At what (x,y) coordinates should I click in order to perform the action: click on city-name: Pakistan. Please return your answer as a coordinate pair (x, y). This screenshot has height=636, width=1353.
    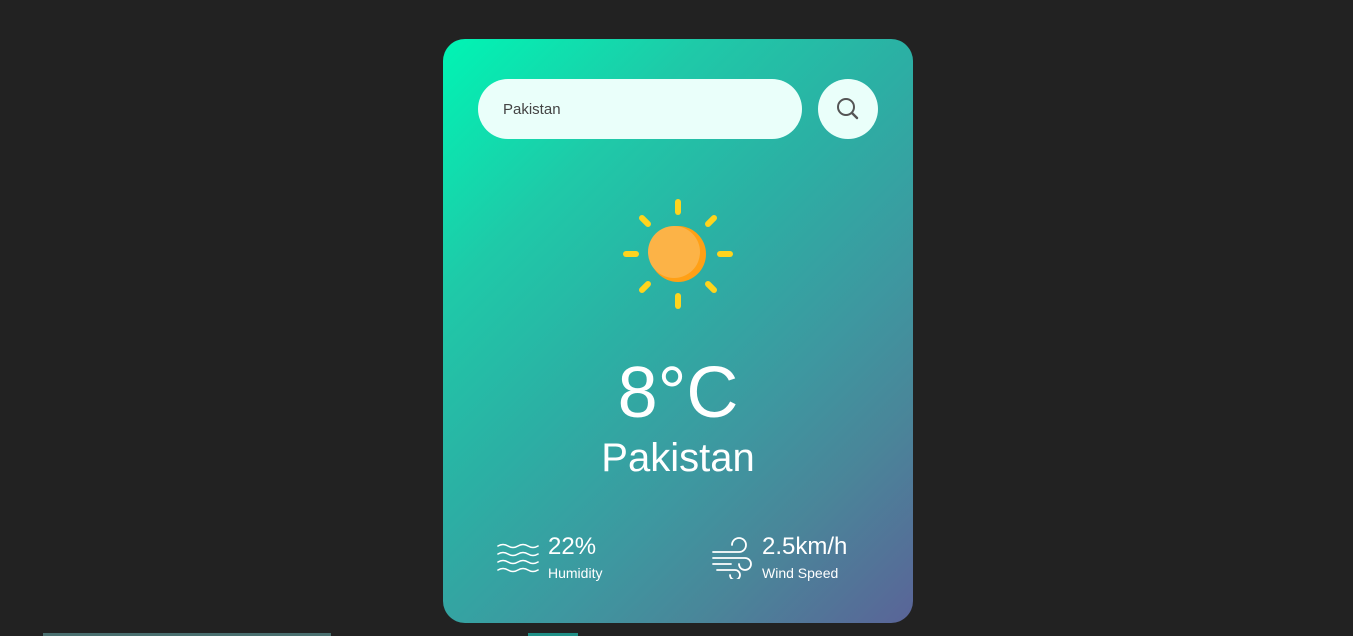
    Looking at the image, I should click on (678, 458).